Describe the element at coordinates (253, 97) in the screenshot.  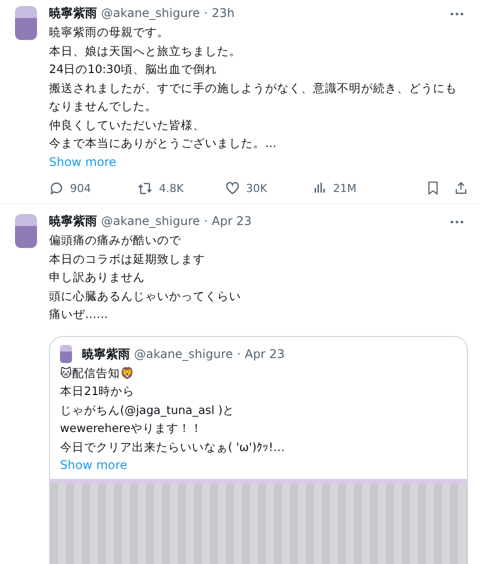
I see `post-text-line: 搬送されましたが、すでに手の施しようがなく、意識不明が続き、どうにもなりませんでした。` at that location.